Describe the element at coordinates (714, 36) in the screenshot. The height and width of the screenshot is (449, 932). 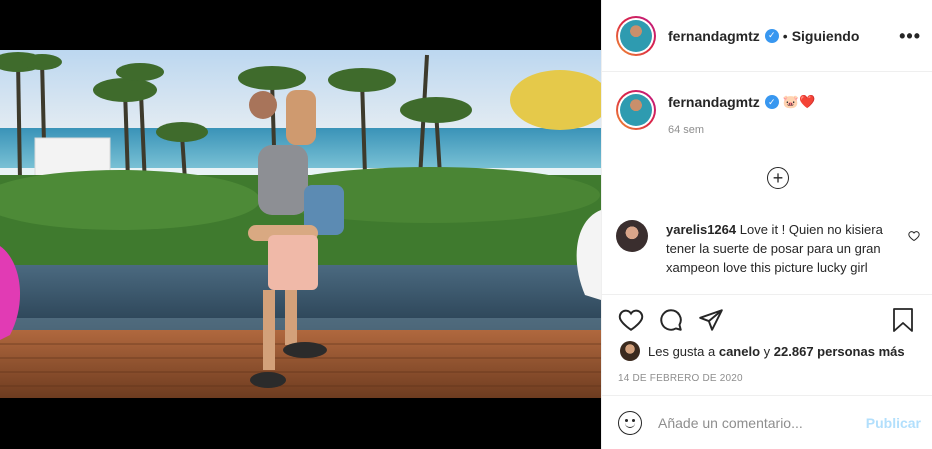
I see `author-username: fernandagmtz` at that location.